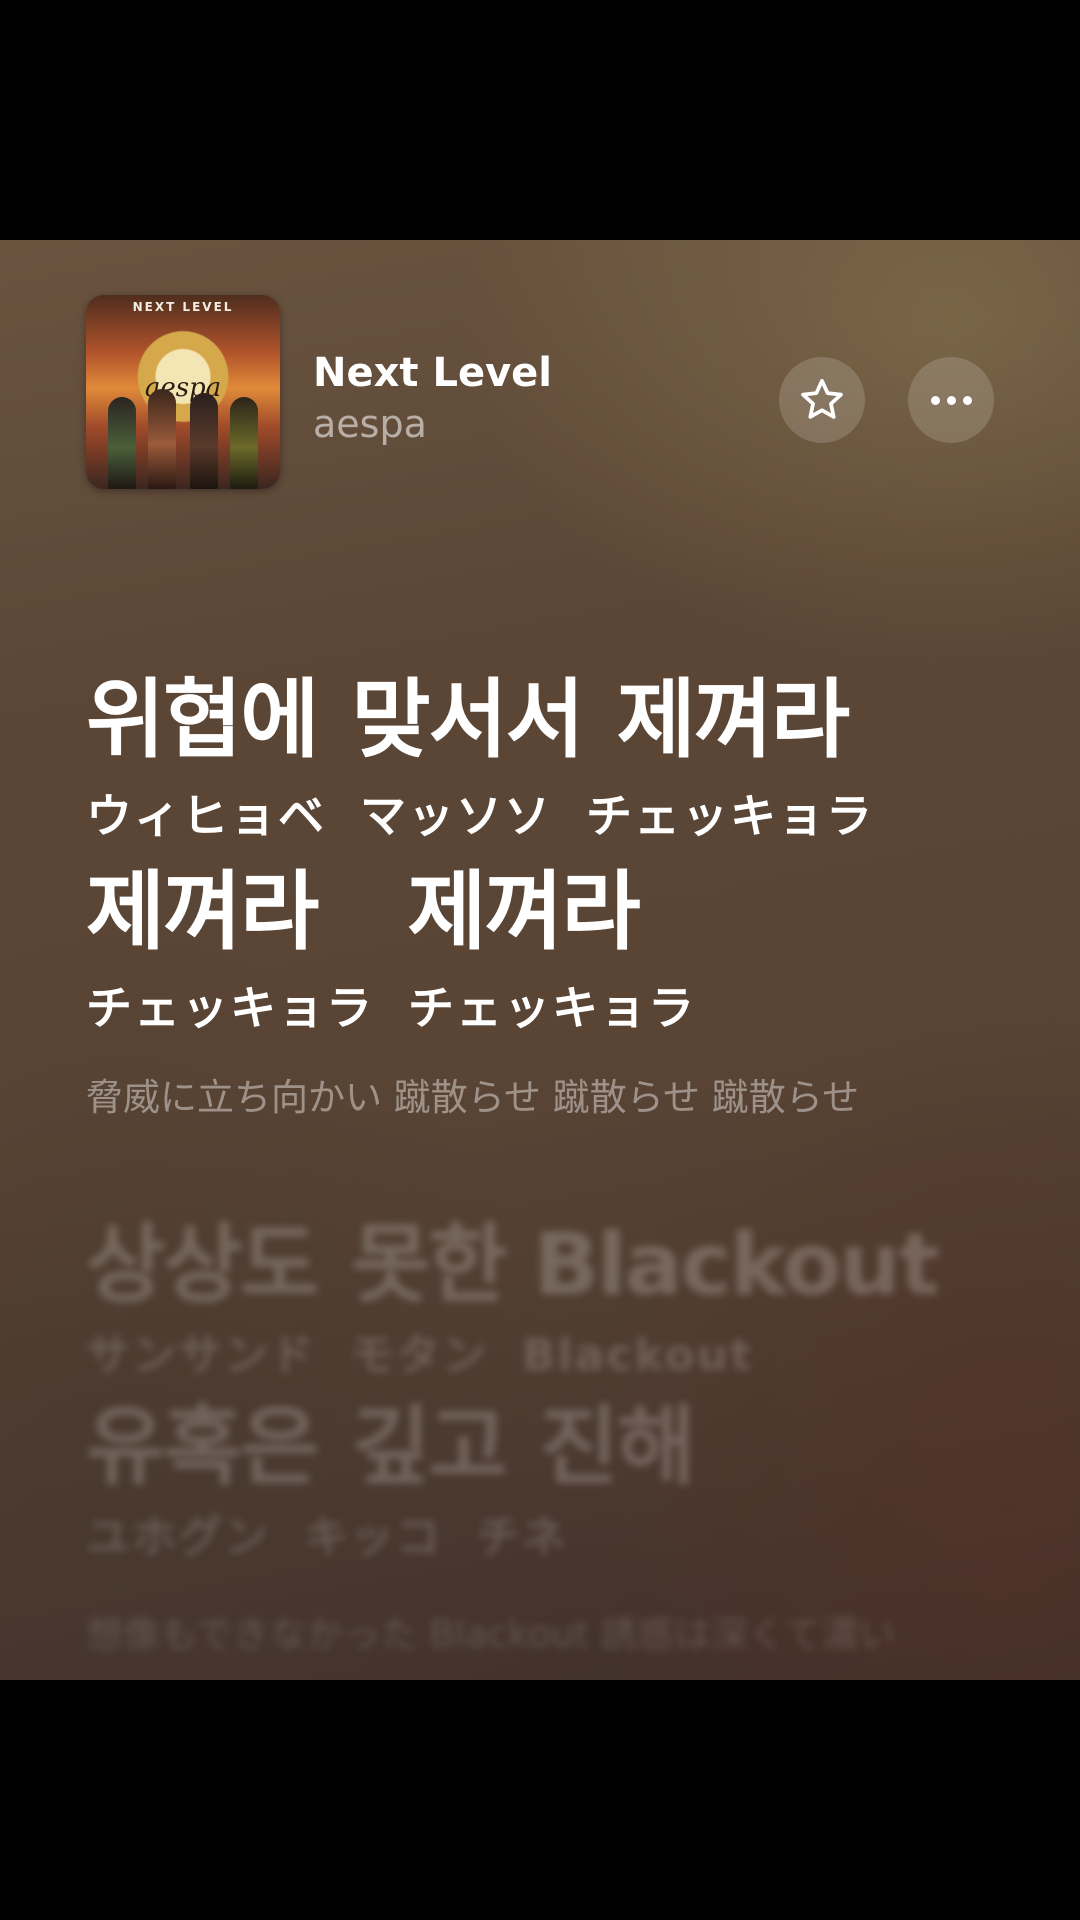 The image size is (1080, 1920). I want to click on lyric-word: 깊고, so click(429, 1447).